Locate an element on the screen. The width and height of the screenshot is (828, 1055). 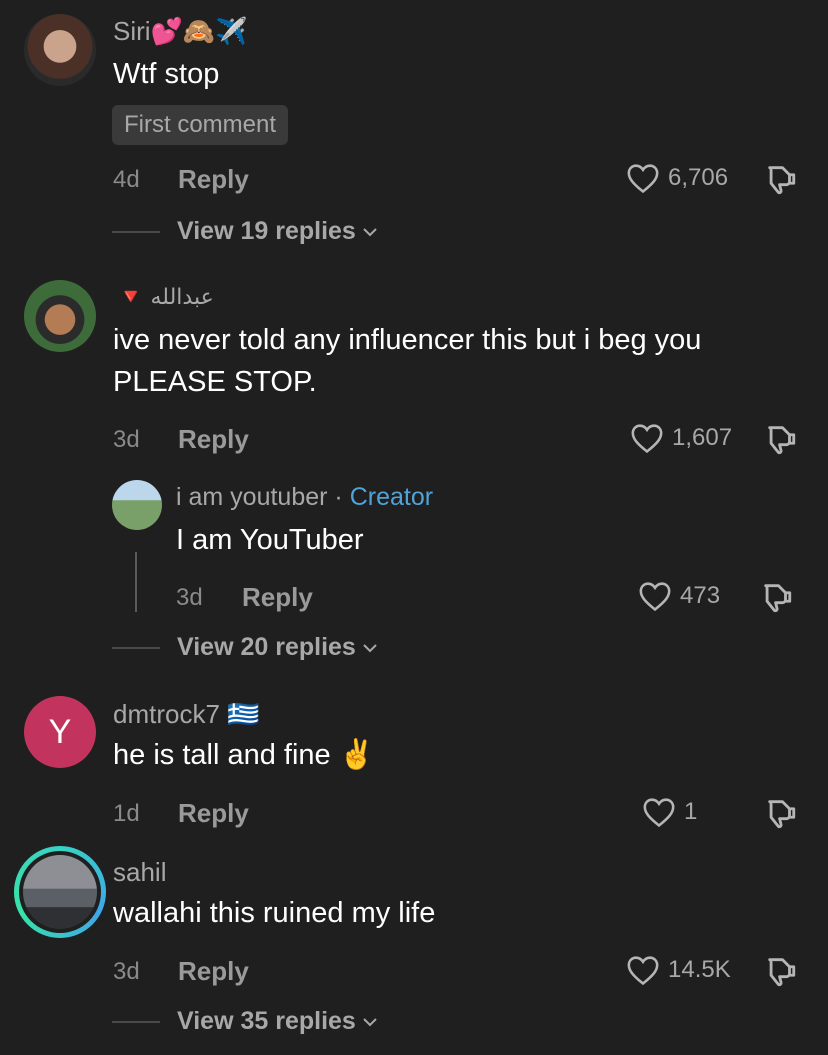
like-button: 473 is located at coordinates (679, 596).